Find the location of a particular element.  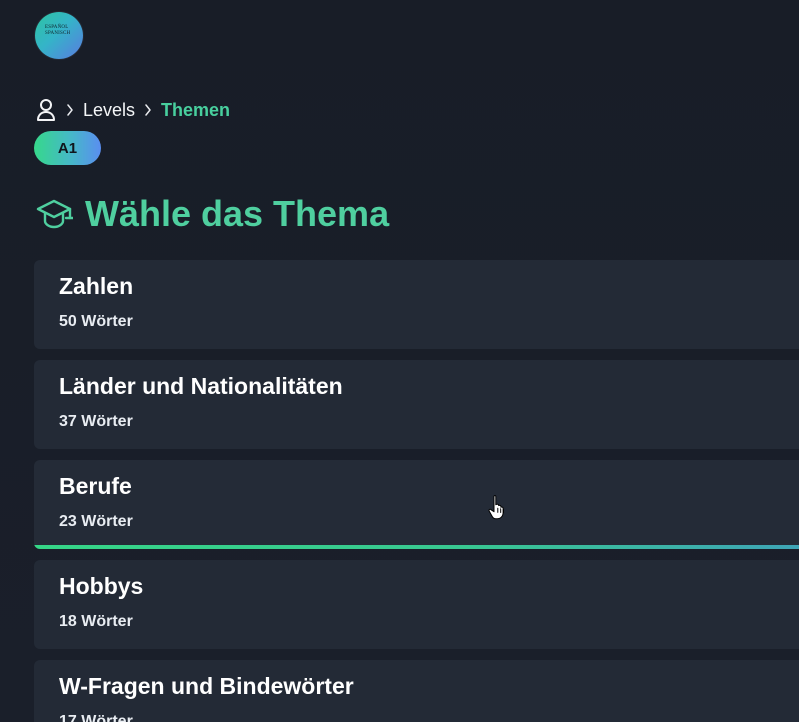

topic-word-count: 17 Wörter is located at coordinates (96, 717).